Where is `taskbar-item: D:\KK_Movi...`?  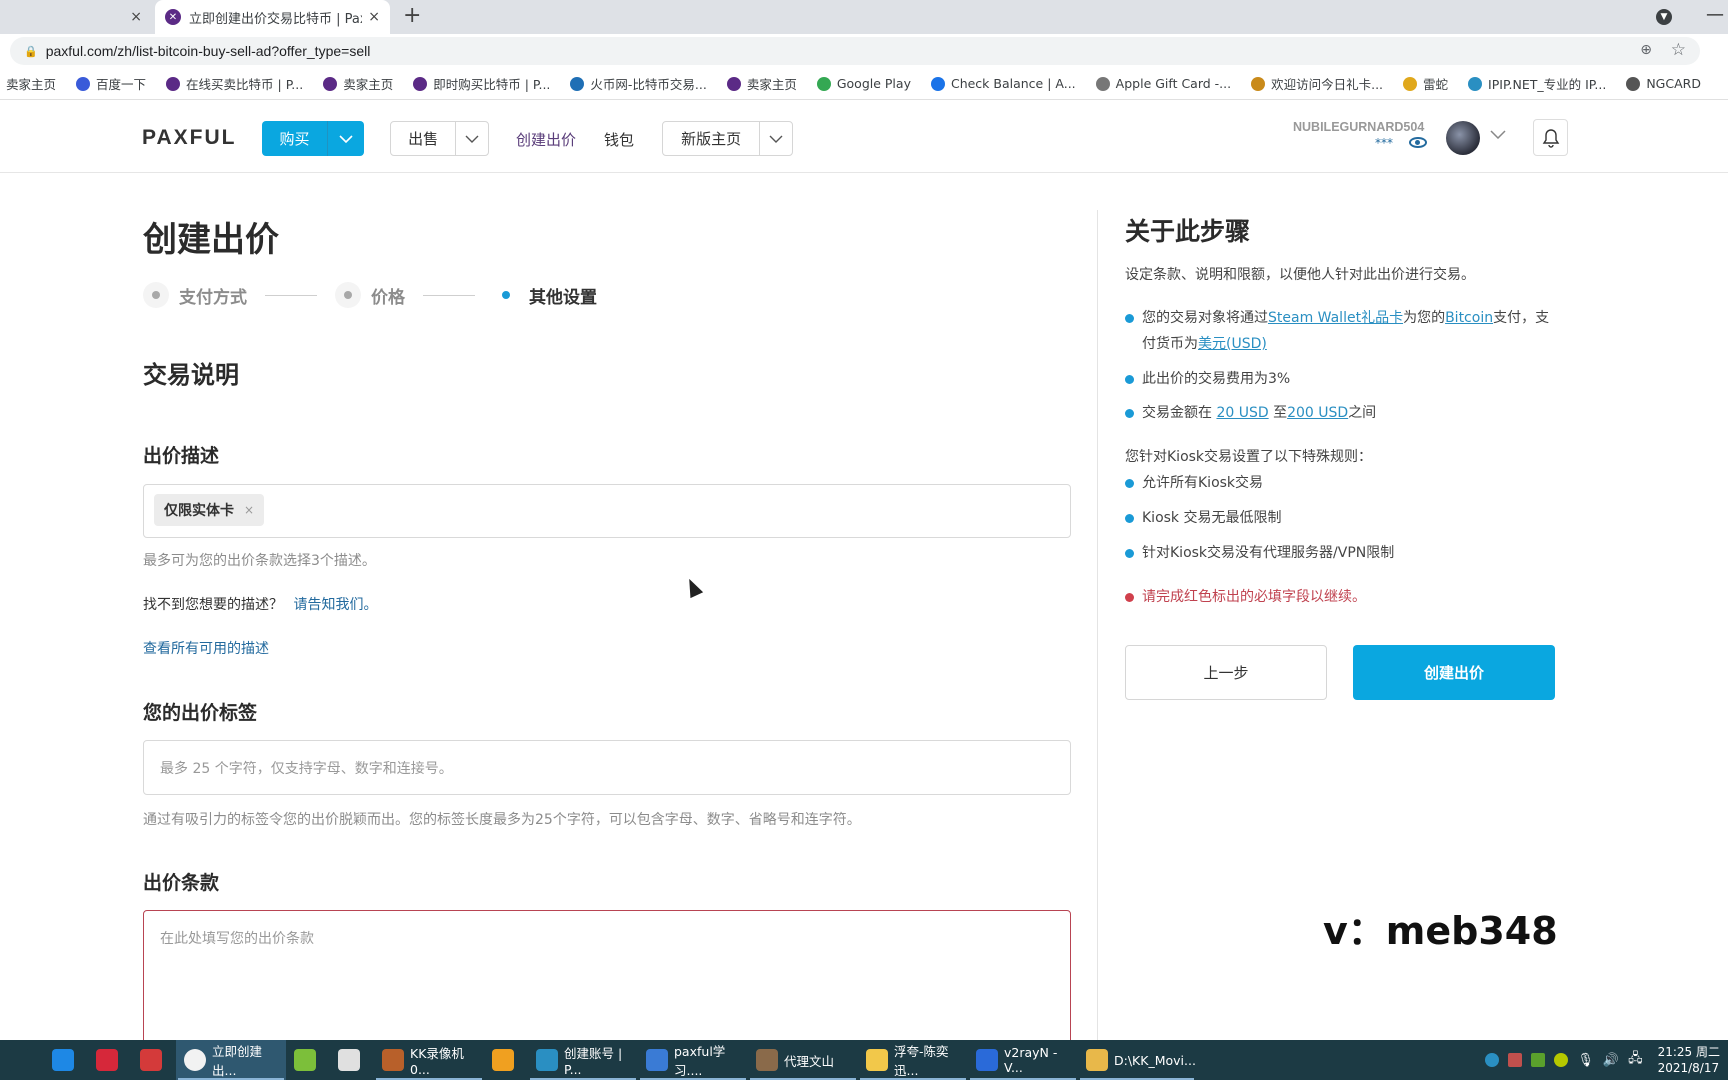 taskbar-item: D:\KK_Movi... is located at coordinates (1137, 1060).